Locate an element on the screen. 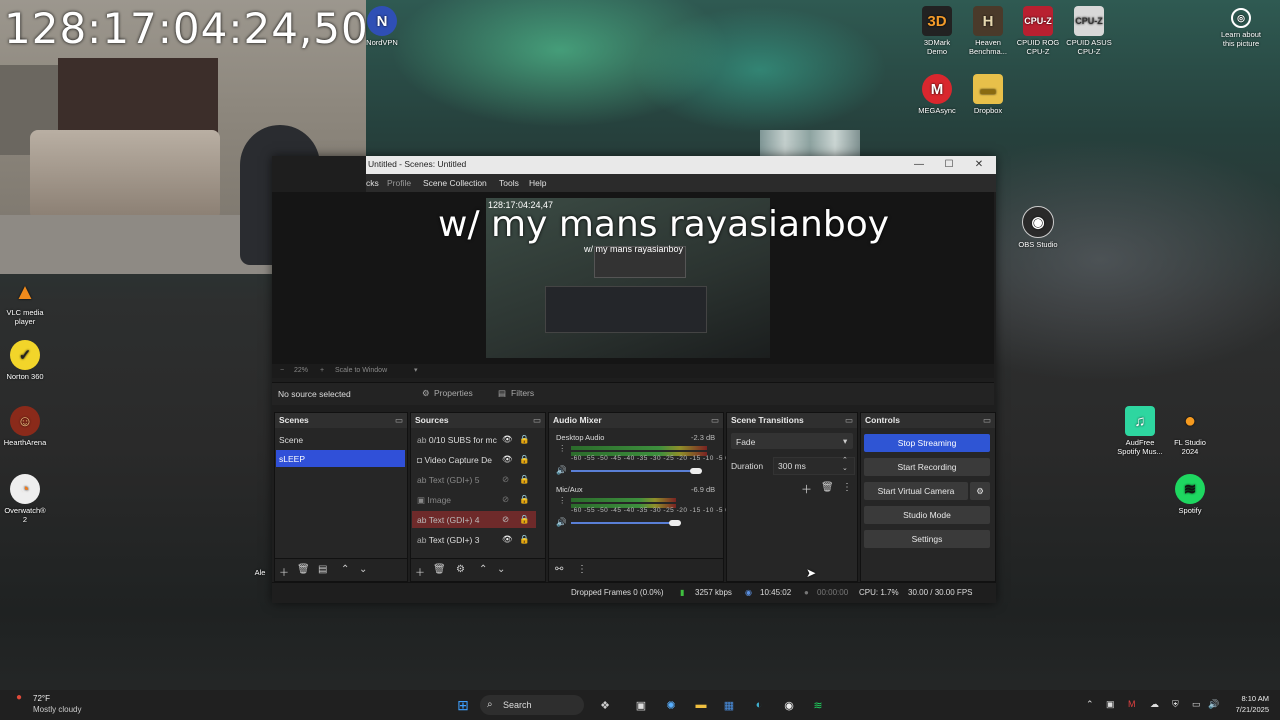 The height and width of the screenshot is (720, 1280). scene-item-selected: sLEEP is located at coordinates (292, 459).